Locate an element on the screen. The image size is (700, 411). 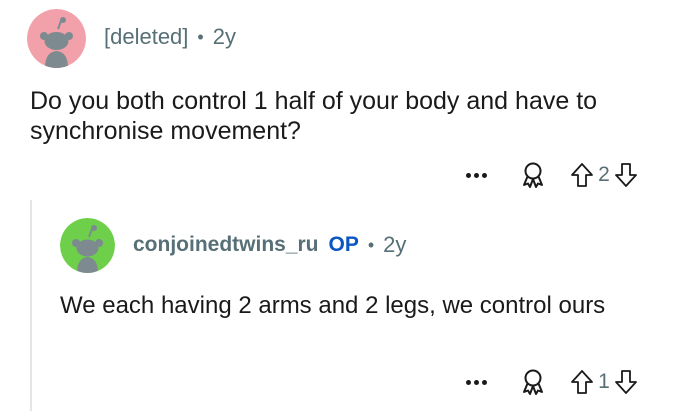
reply-author: conjoinedtwins_ru is located at coordinates (226, 245).